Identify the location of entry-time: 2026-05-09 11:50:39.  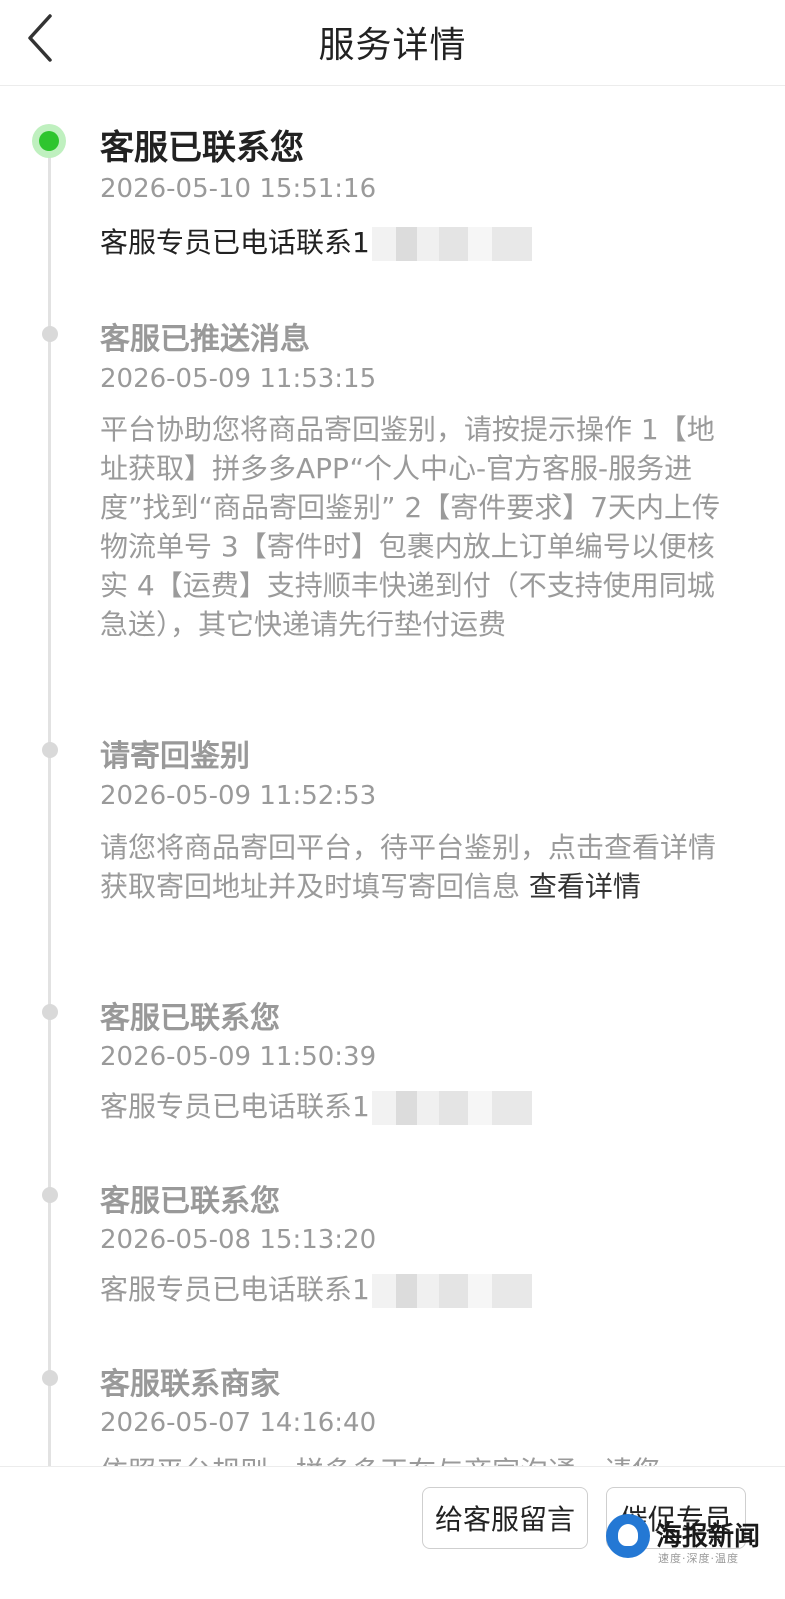
(238, 1057).